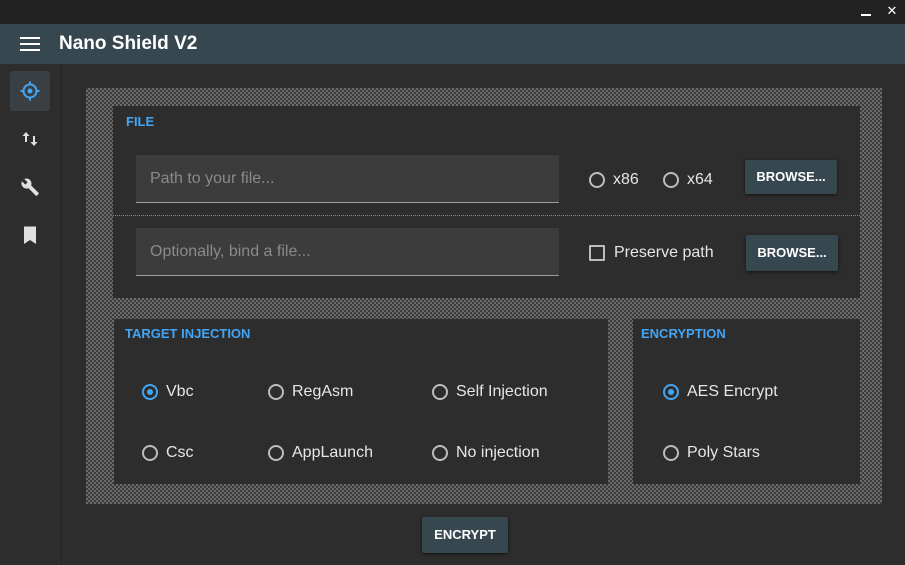  I want to click on arch-x86-label: x86, so click(626, 179).